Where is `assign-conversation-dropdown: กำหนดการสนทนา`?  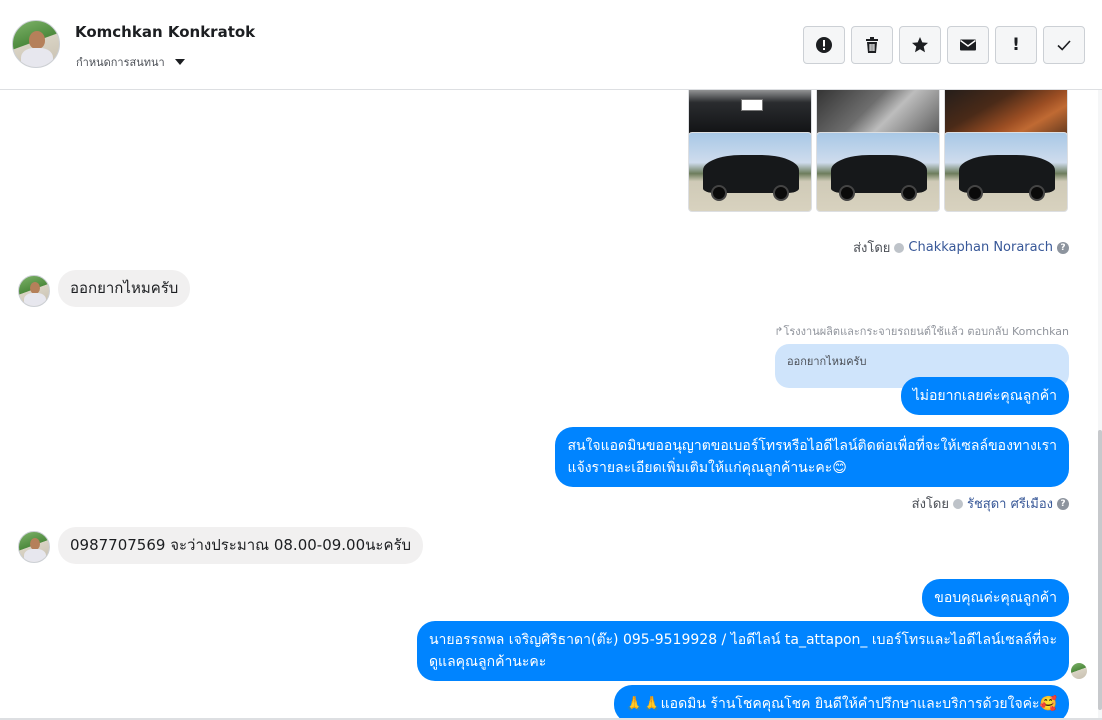 assign-conversation-dropdown: กำหนดการสนทนา is located at coordinates (130, 62).